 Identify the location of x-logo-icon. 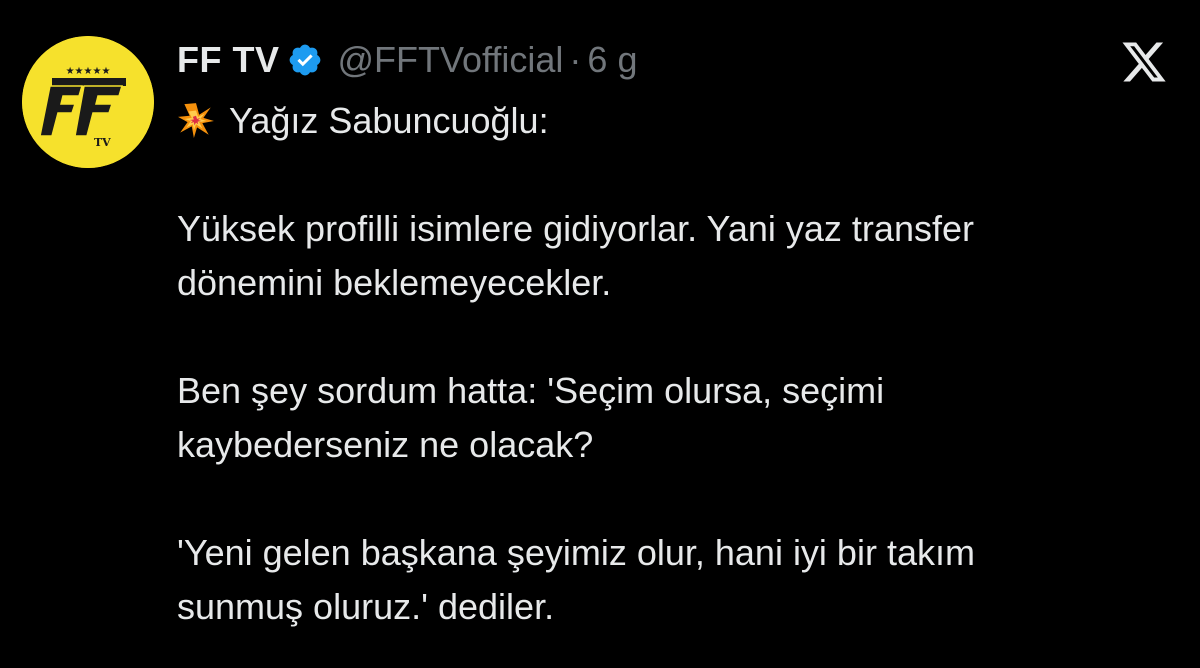
(1144, 62).